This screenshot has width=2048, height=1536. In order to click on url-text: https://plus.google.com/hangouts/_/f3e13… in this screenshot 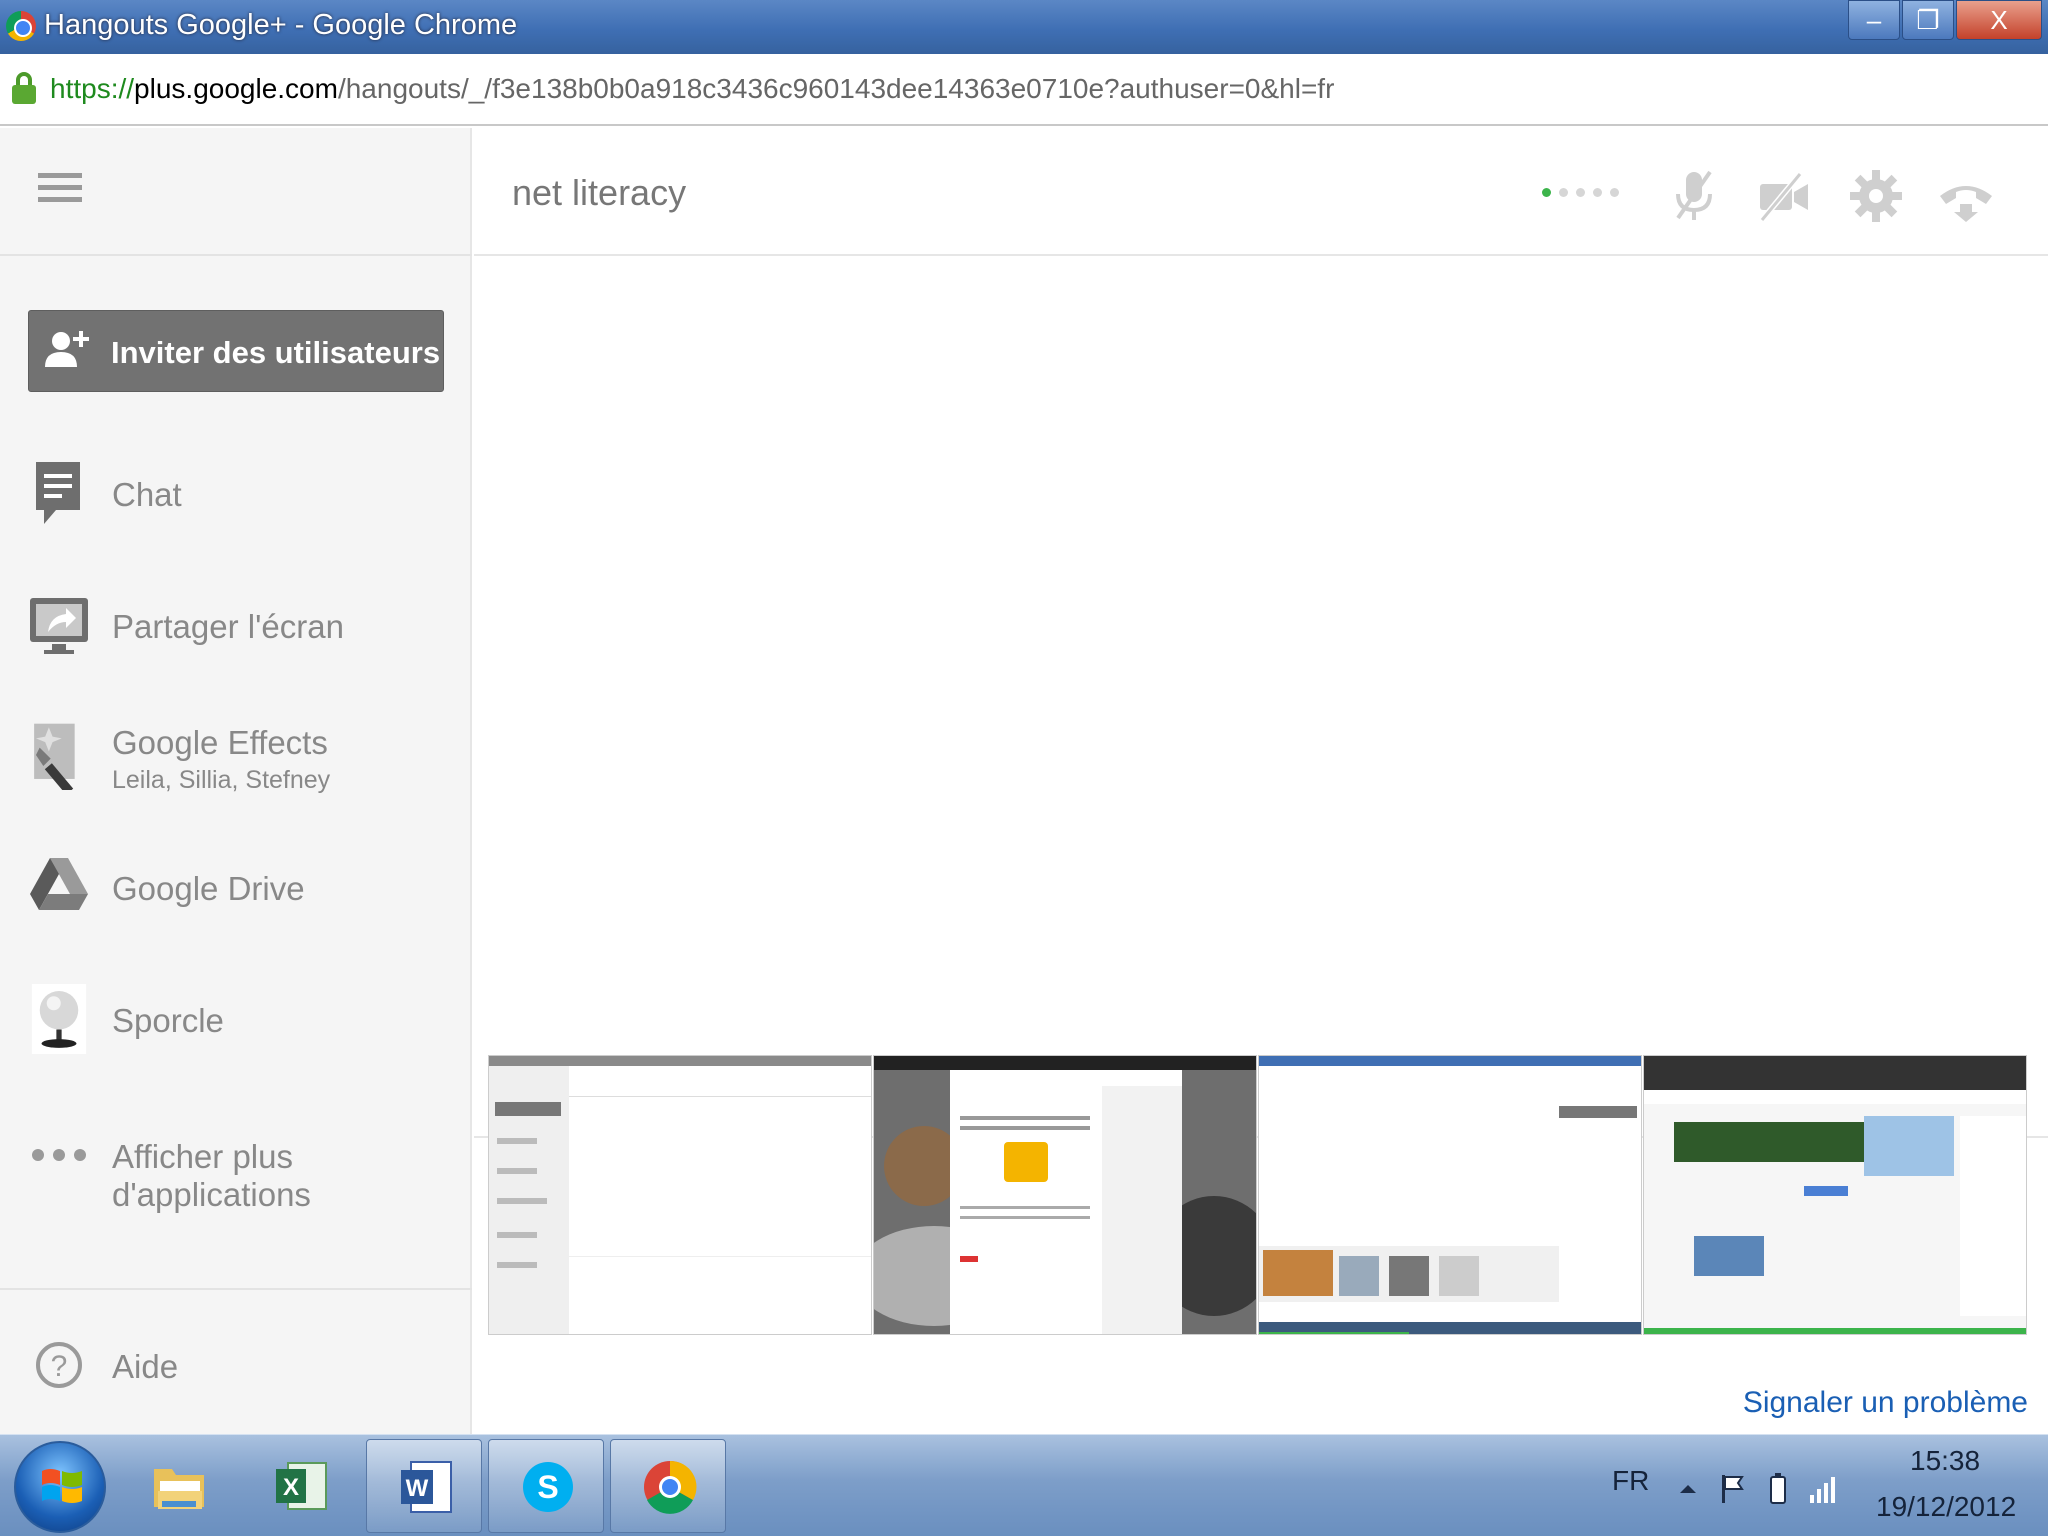, I will do `click(692, 89)`.